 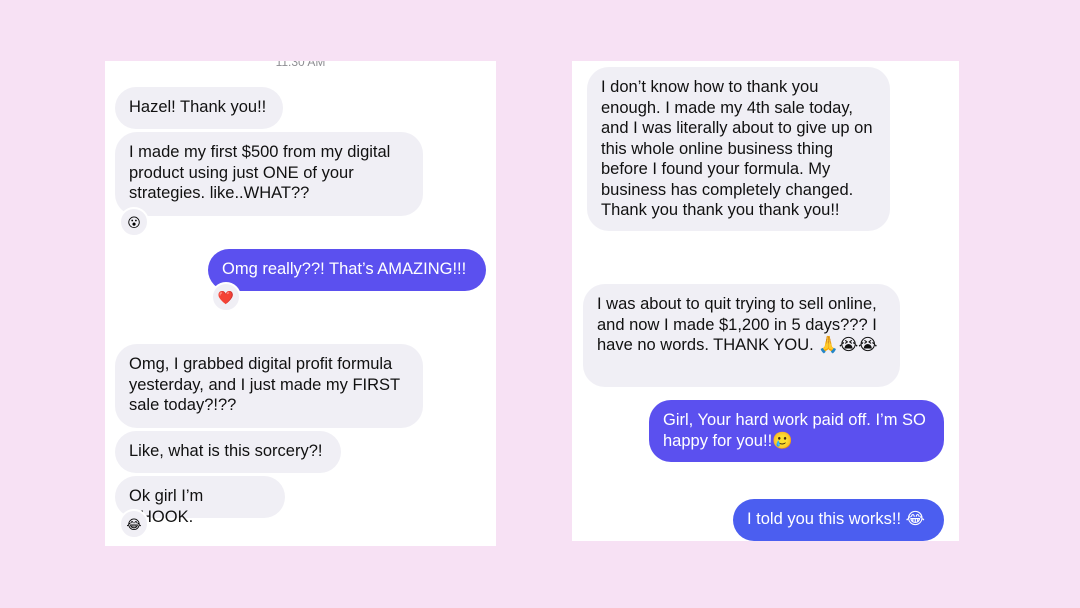 I want to click on outgoing-message: Omg really??! That’s AMAZING!!!, so click(x=347, y=270).